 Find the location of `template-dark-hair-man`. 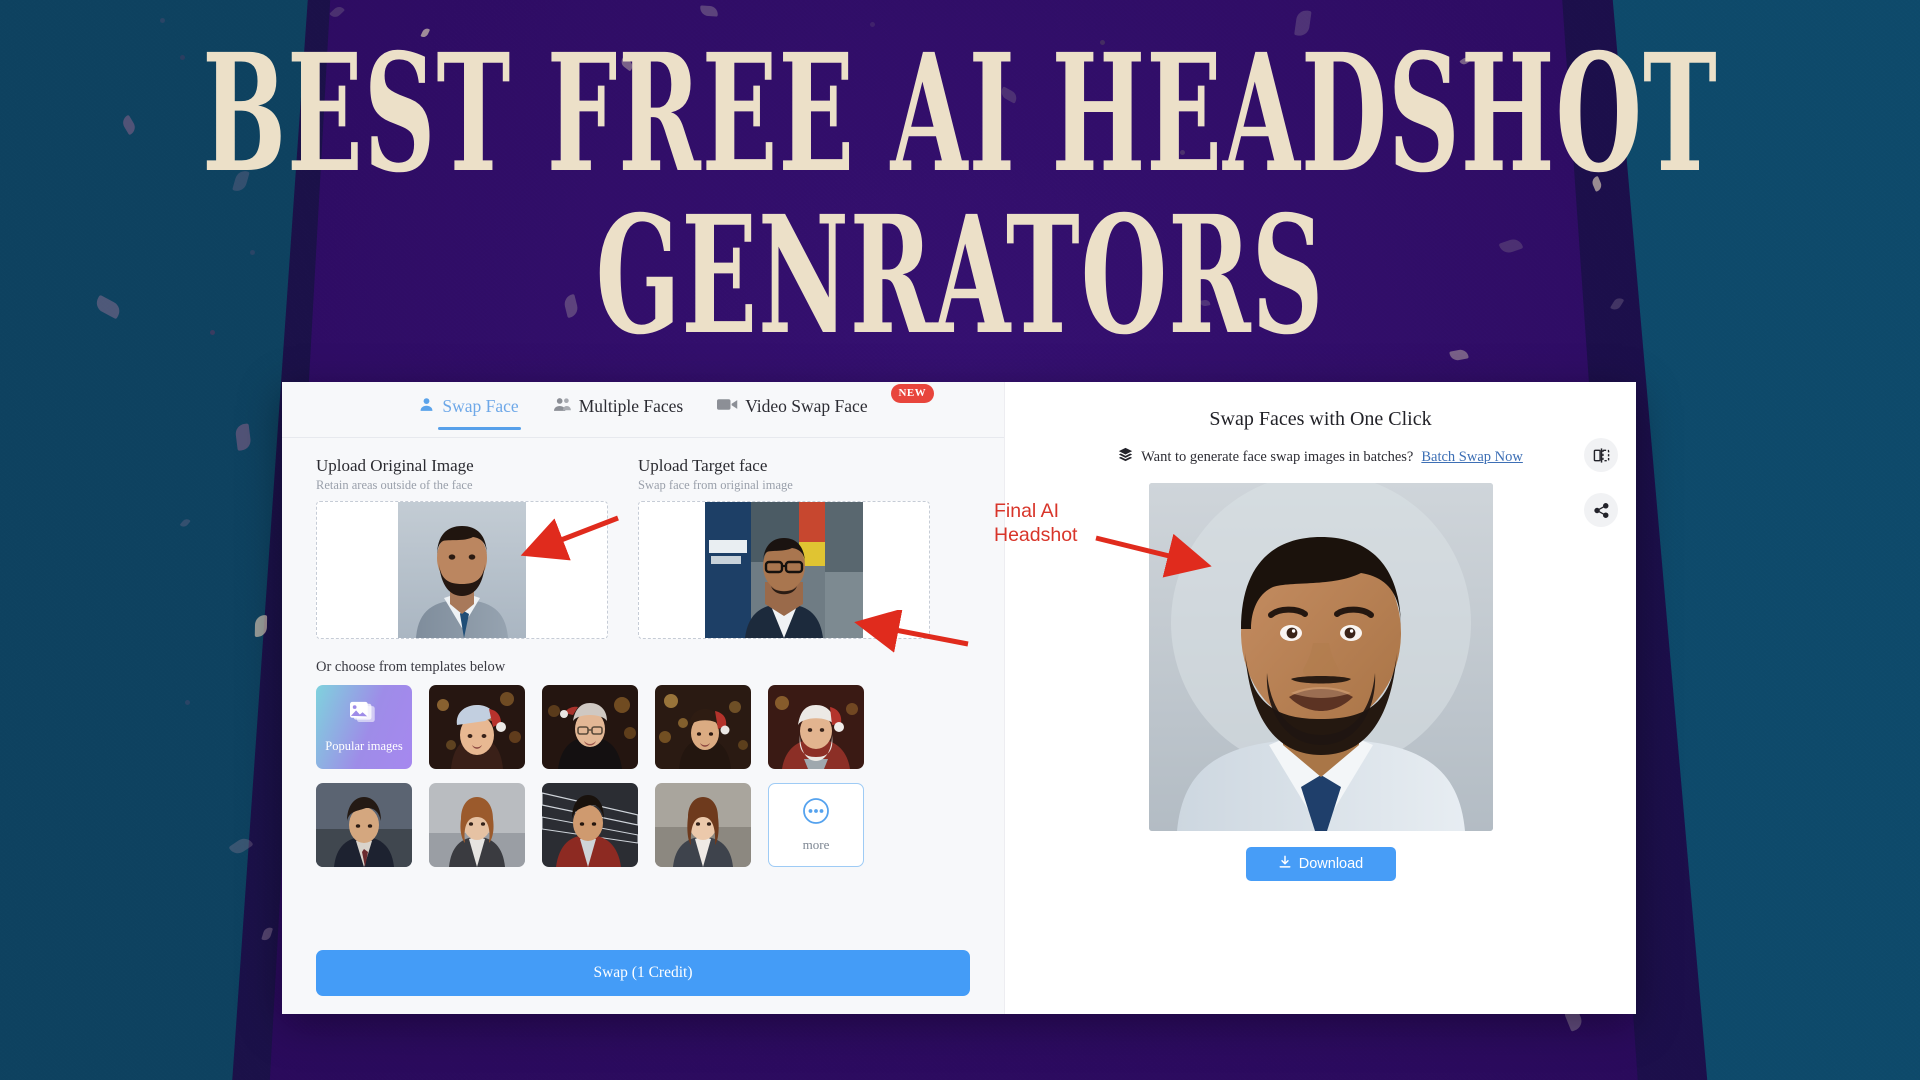

template-dark-hair-man is located at coordinates (364, 825).